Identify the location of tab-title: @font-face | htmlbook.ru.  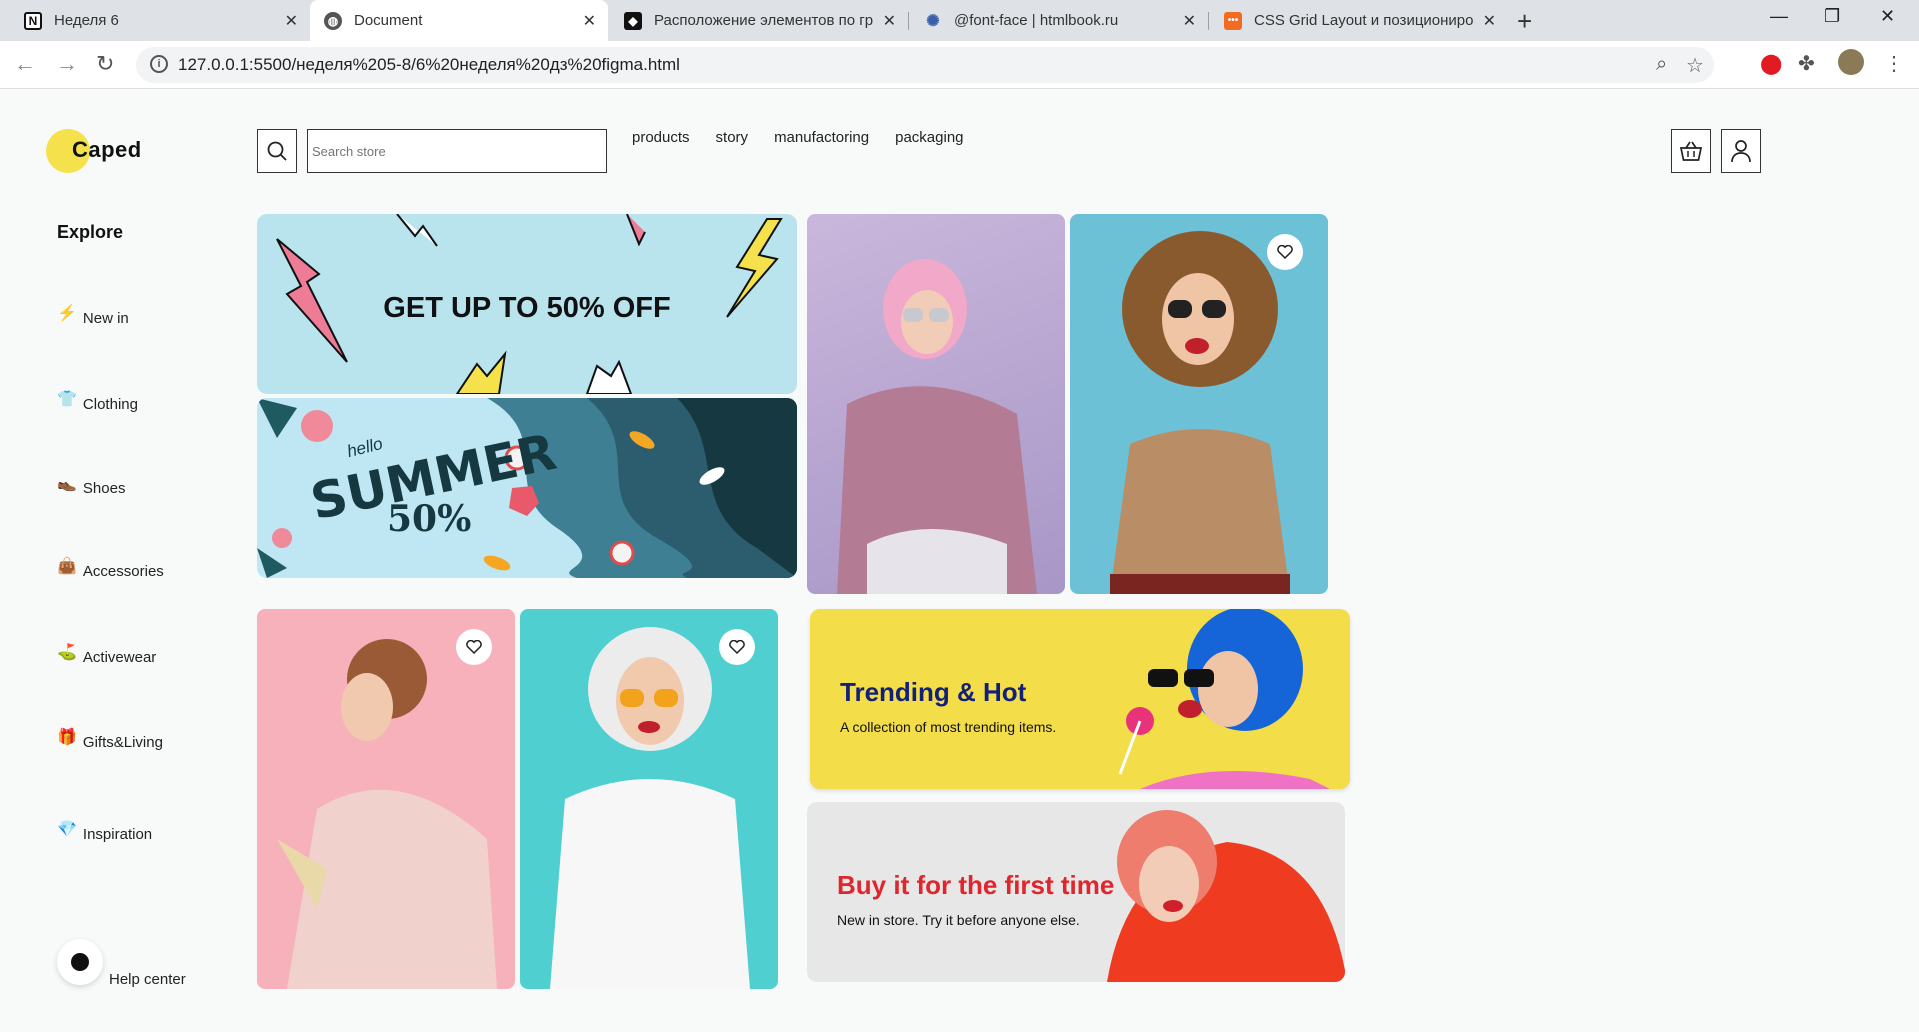
(1036, 20).